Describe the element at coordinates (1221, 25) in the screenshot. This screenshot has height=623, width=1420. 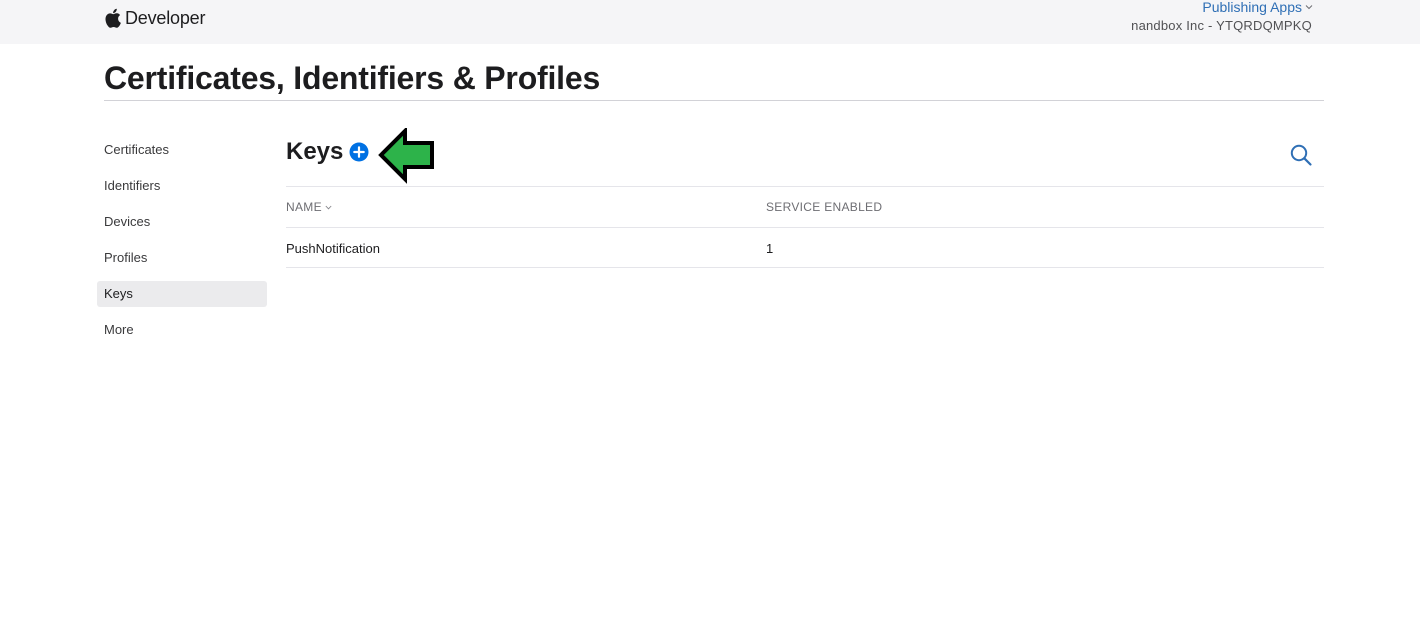
I see `team-name: nandbox Inc - YTQRDQMPKQ` at that location.